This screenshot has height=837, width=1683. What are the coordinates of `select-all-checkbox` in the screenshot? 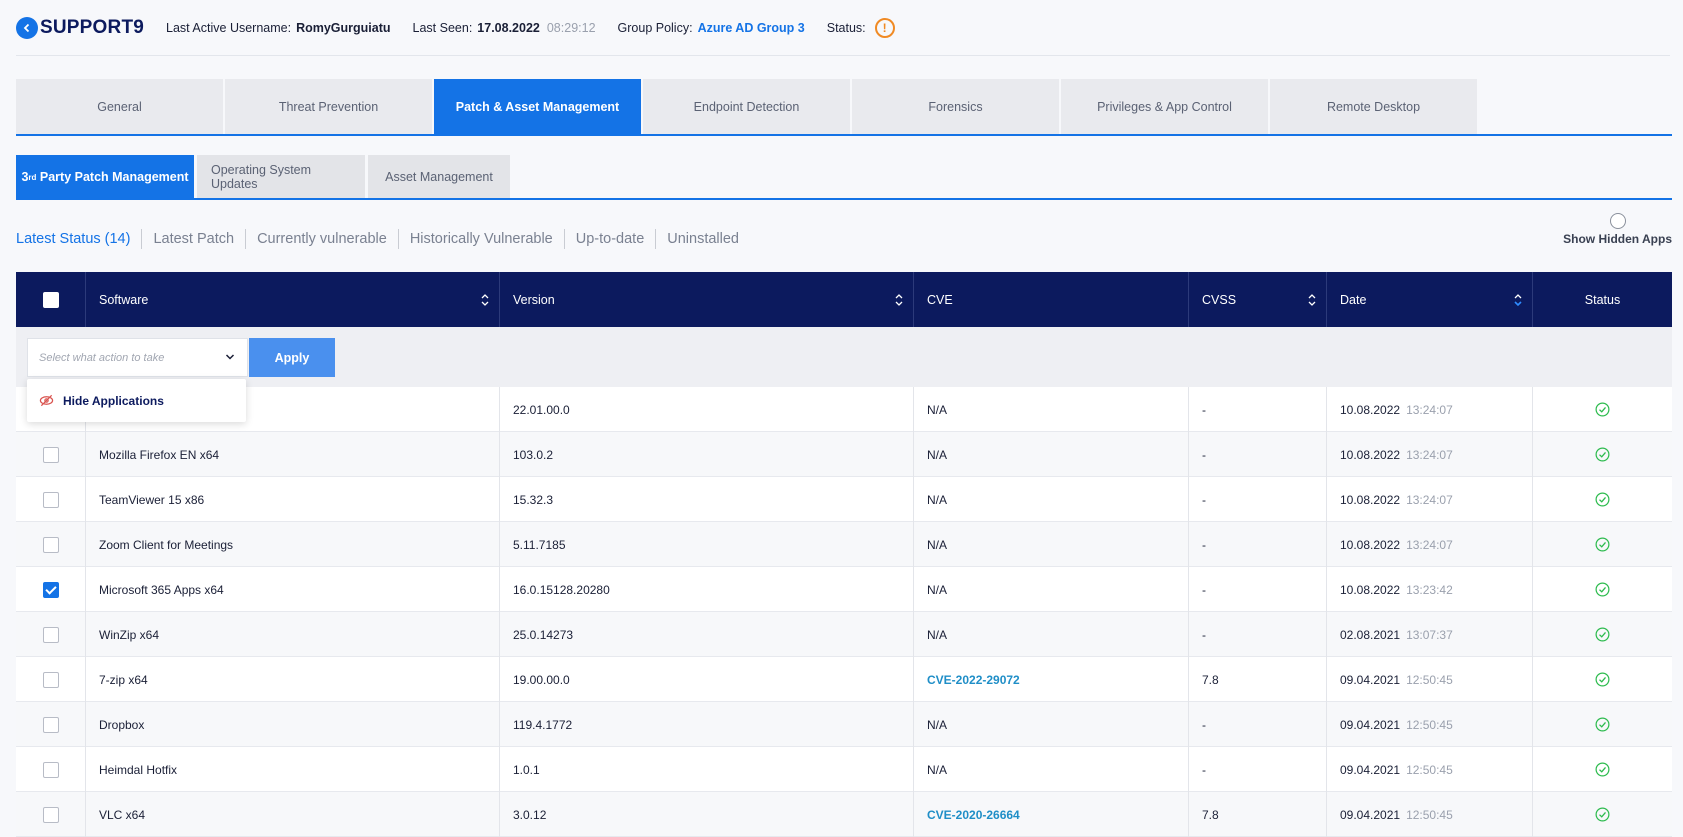 It's located at (50, 299).